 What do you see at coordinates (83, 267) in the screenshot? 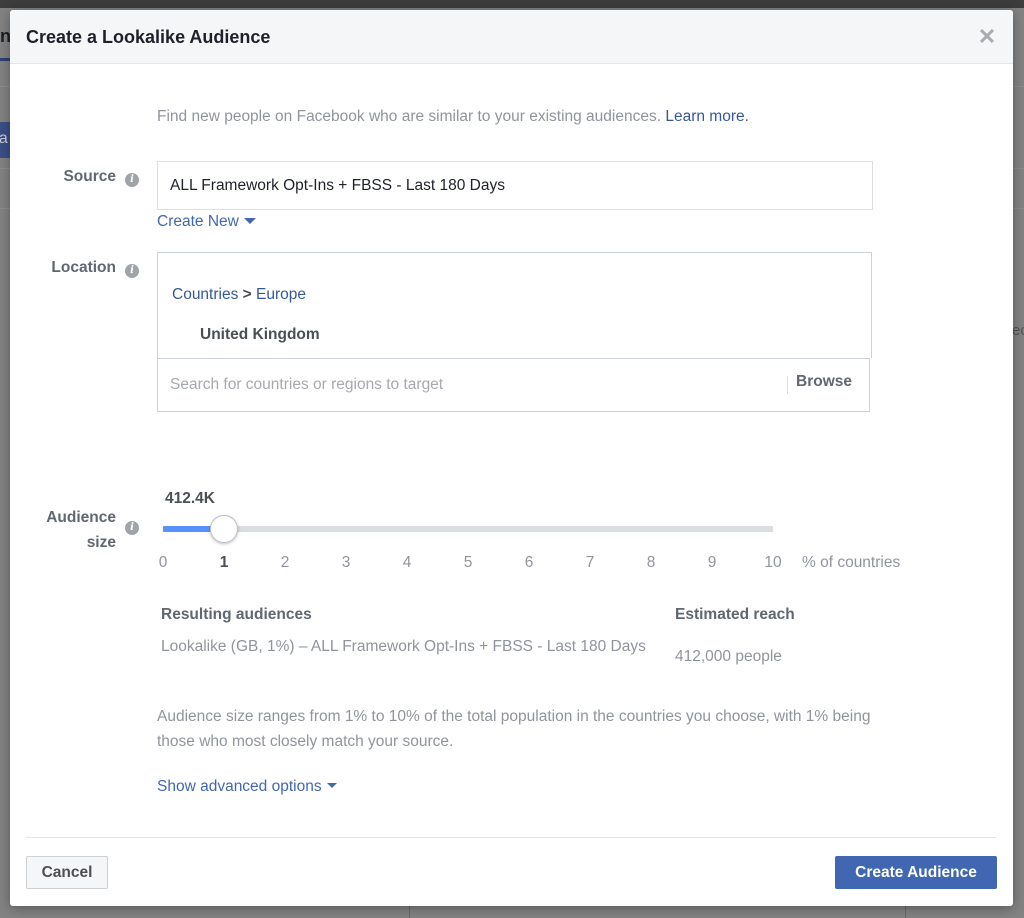
I see `location-label: Location` at bounding box center [83, 267].